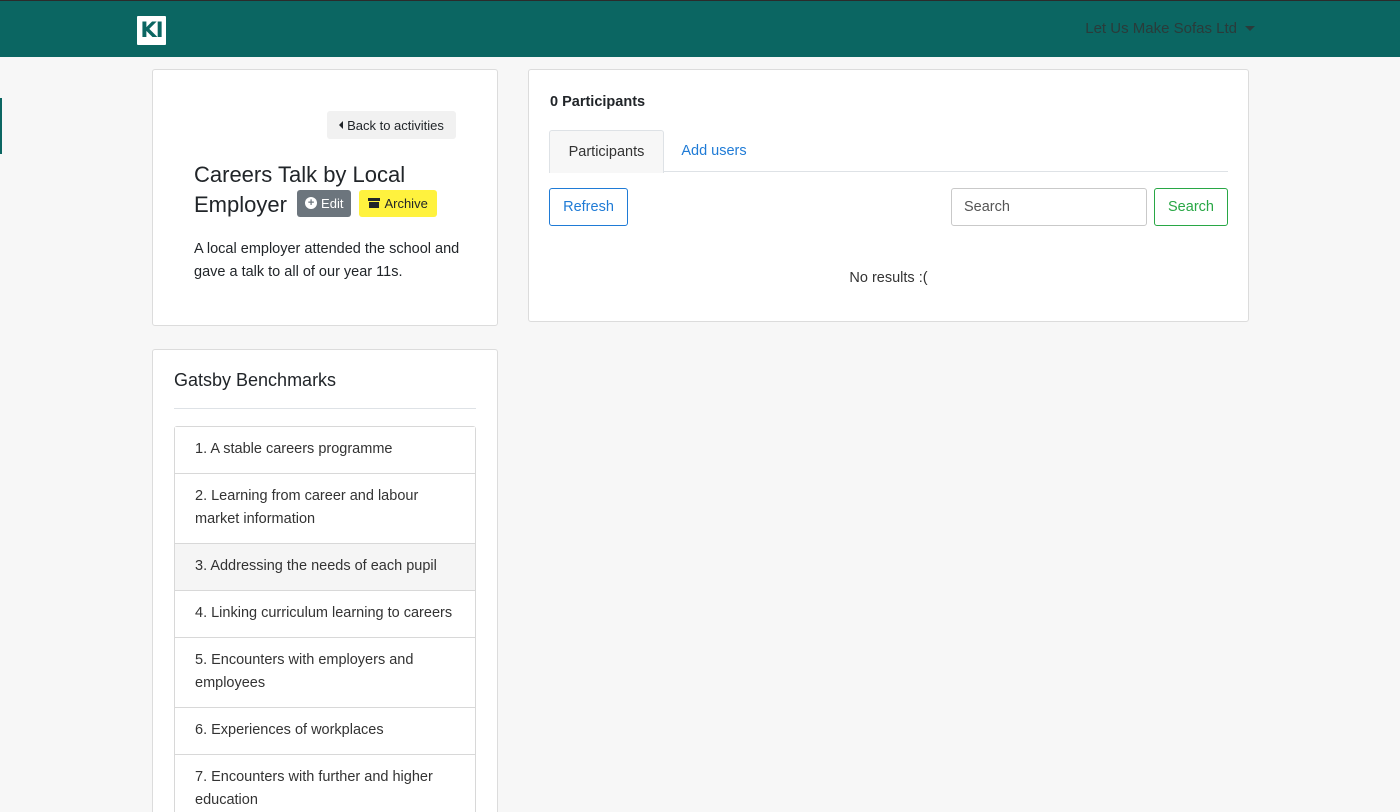  Describe the element at coordinates (311, 203) in the screenshot. I see `plus-circle-icon: +` at that location.